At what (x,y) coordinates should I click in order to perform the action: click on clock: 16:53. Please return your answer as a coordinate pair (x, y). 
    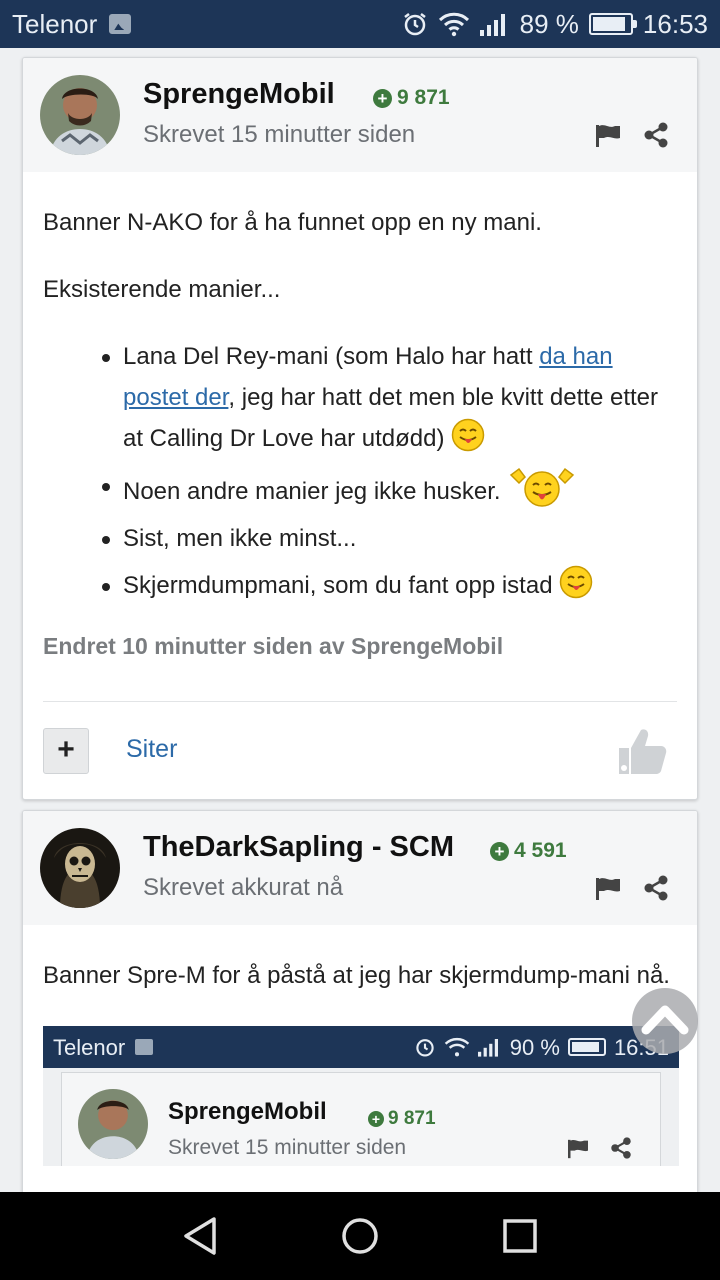
    Looking at the image, I should click on (675, 23).